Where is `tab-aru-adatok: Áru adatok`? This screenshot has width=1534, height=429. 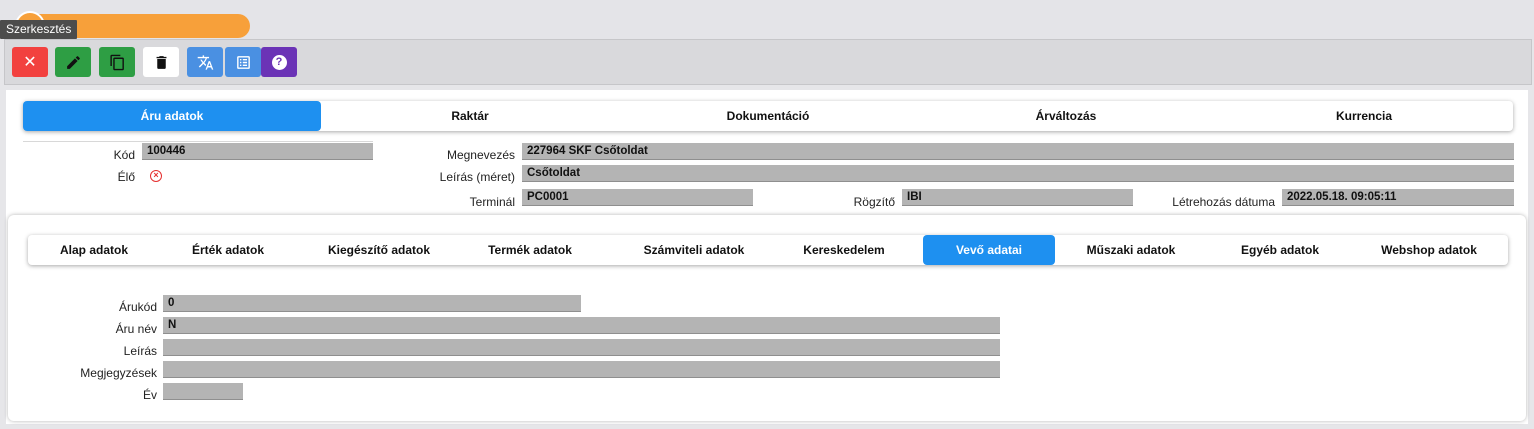
tab-aru-adatok: Áru adatok is located at coordinates (172, 116).